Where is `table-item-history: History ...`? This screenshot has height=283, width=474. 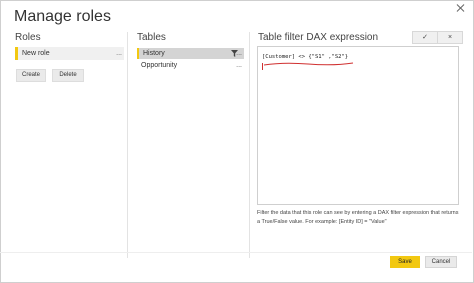 table-item-history: History ... is located at coordinates (190, 53).